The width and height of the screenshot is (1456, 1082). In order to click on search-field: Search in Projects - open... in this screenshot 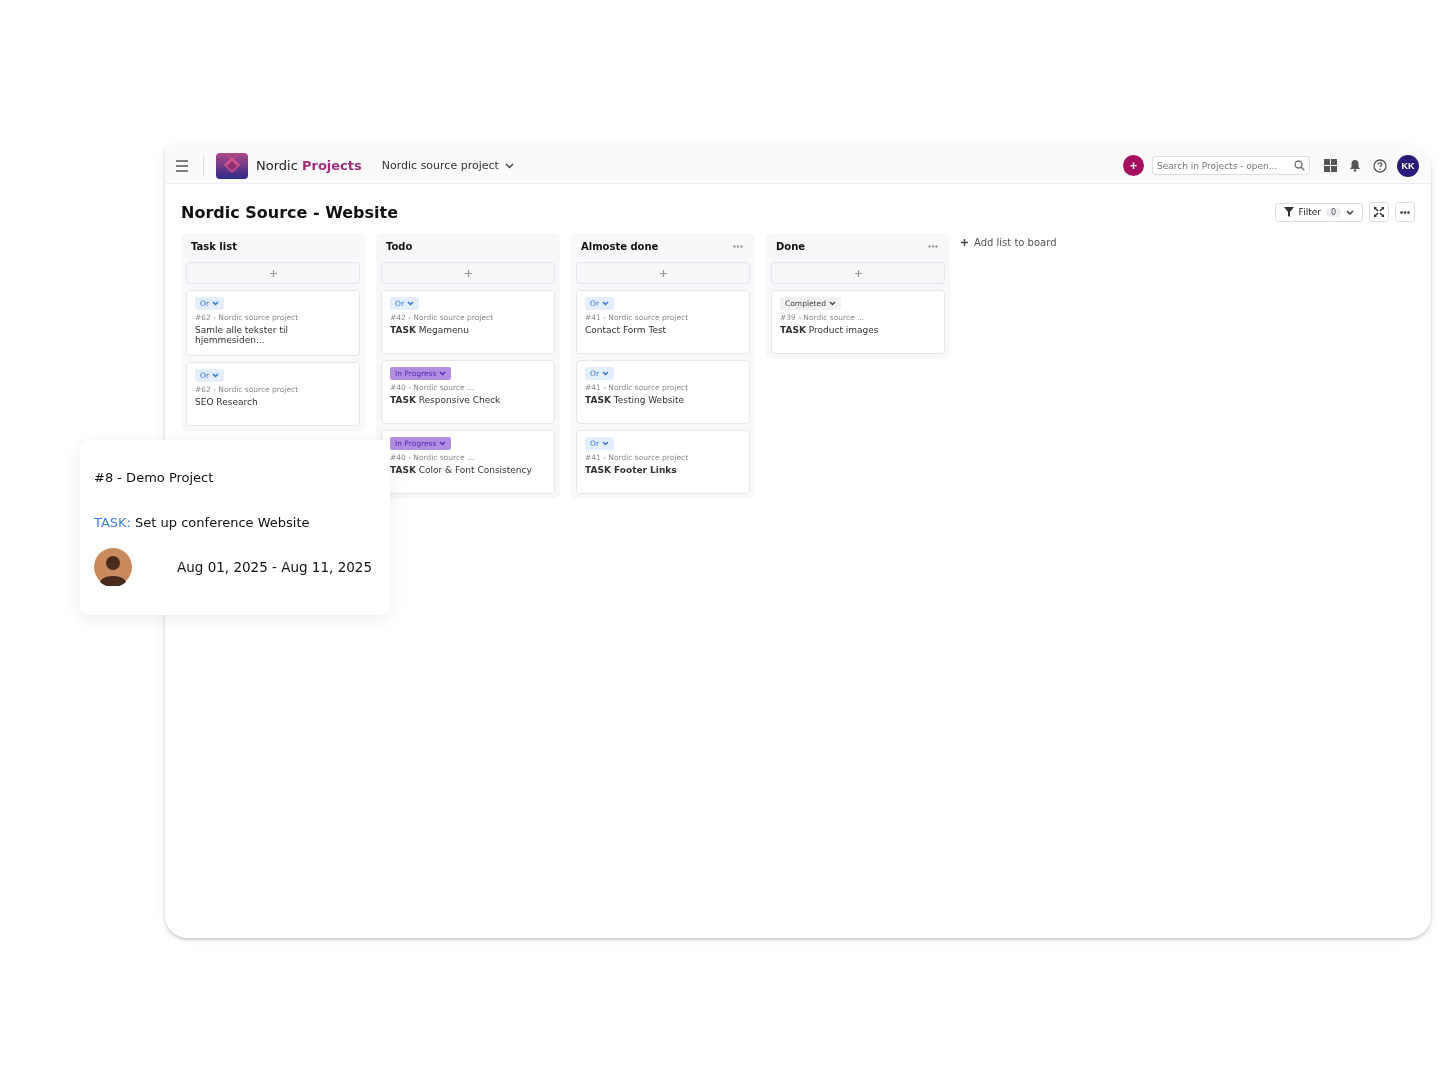, I will do `click(1231, 165)`.